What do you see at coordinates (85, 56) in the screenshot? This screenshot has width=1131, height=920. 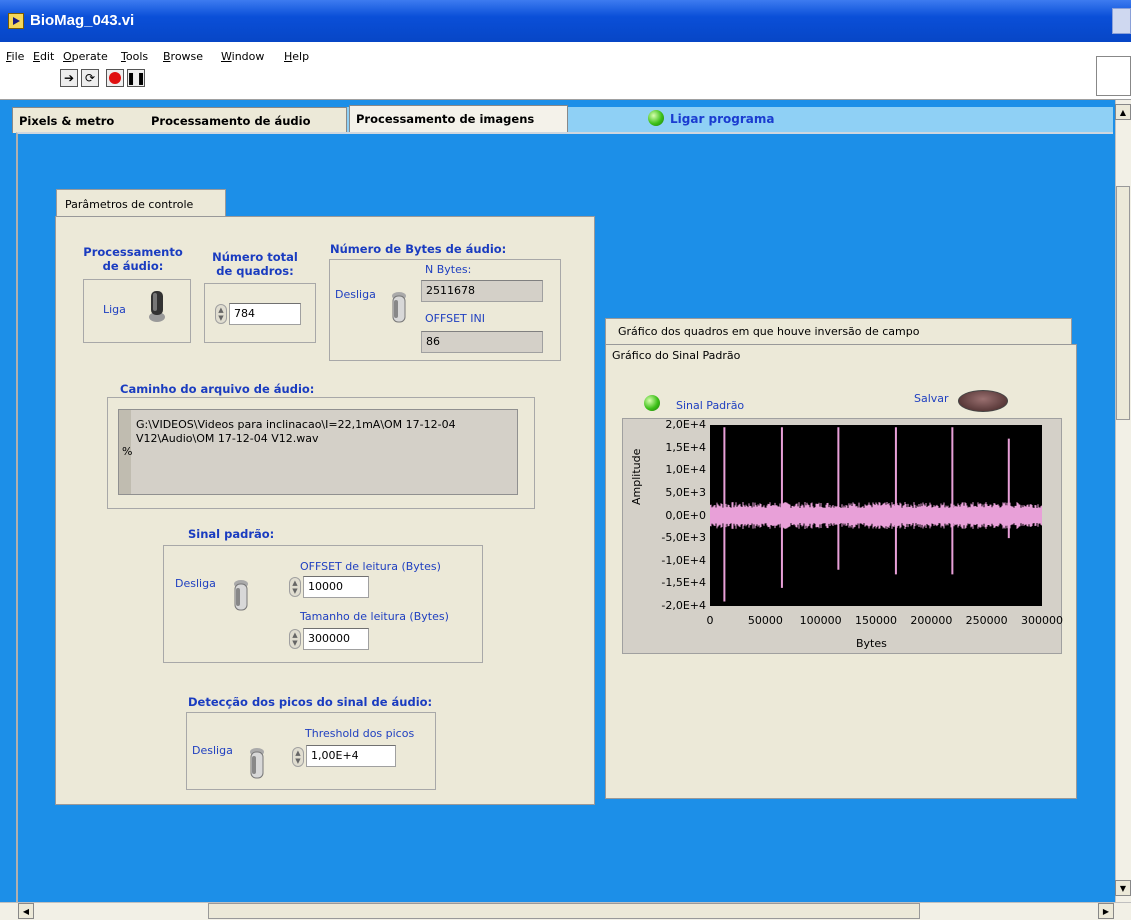 I see `menu-operate: Operate` at bounding box center [85, 56].